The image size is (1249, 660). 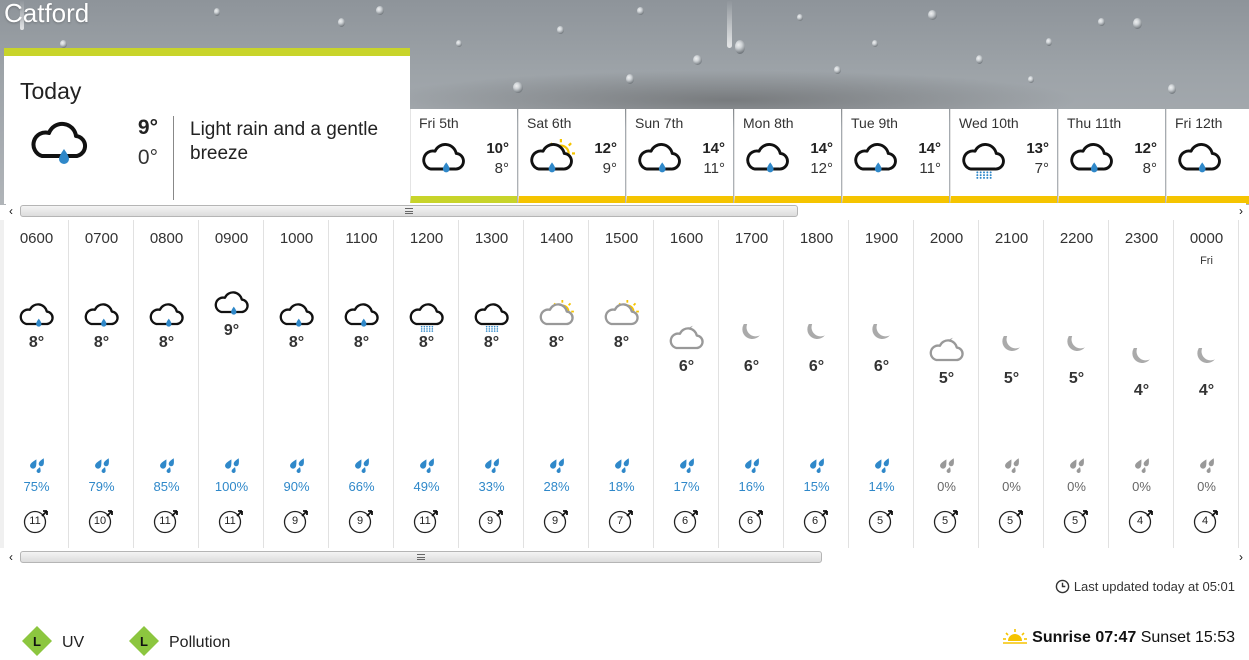 I want to click on hour-column: 0000 Fri 4° 0% 4, so click(x=1206, y=384).